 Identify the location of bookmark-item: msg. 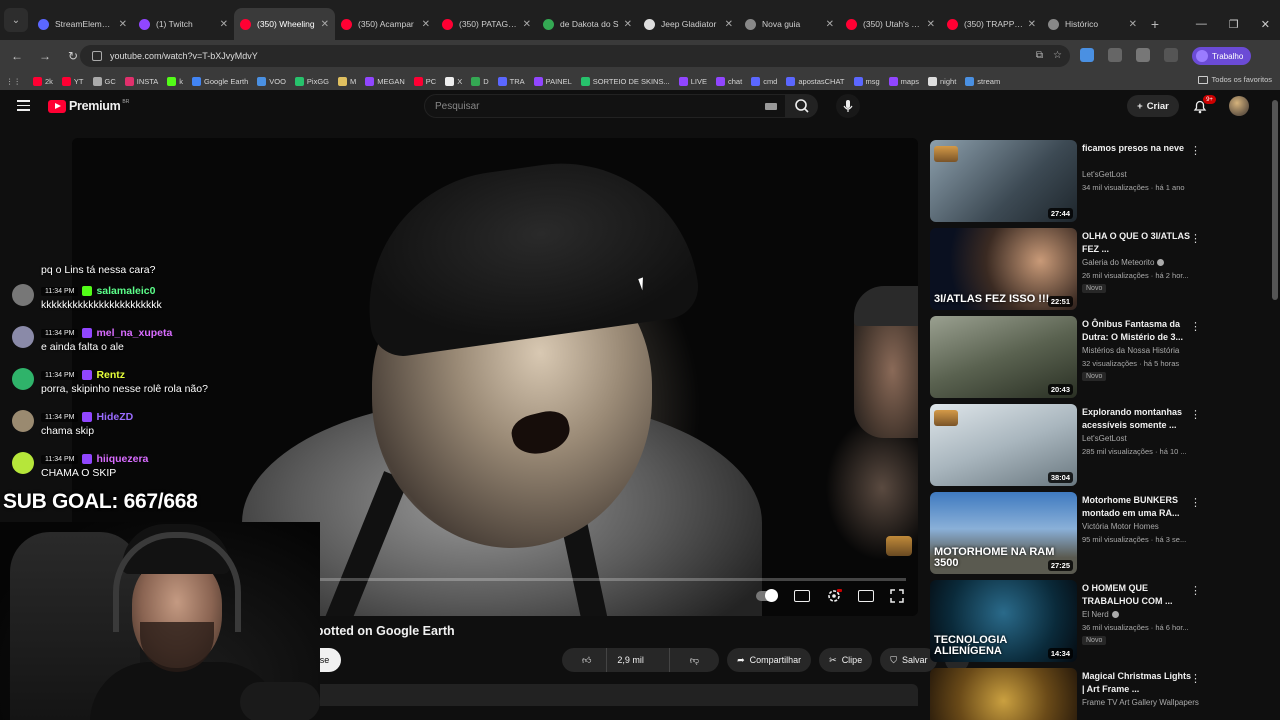
(866, 81).